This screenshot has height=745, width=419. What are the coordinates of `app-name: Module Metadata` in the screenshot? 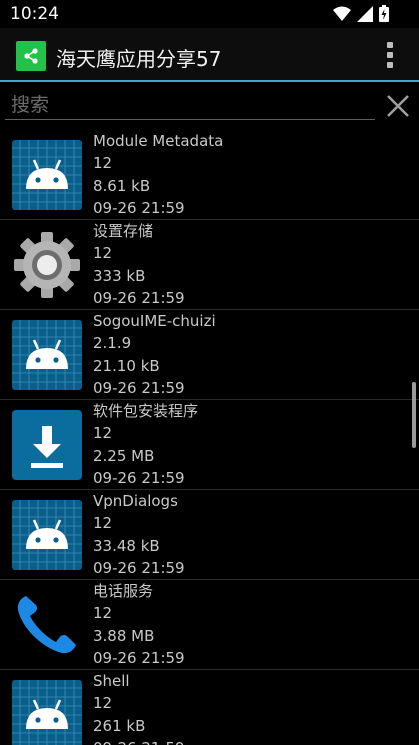 It's located at (158, 141).